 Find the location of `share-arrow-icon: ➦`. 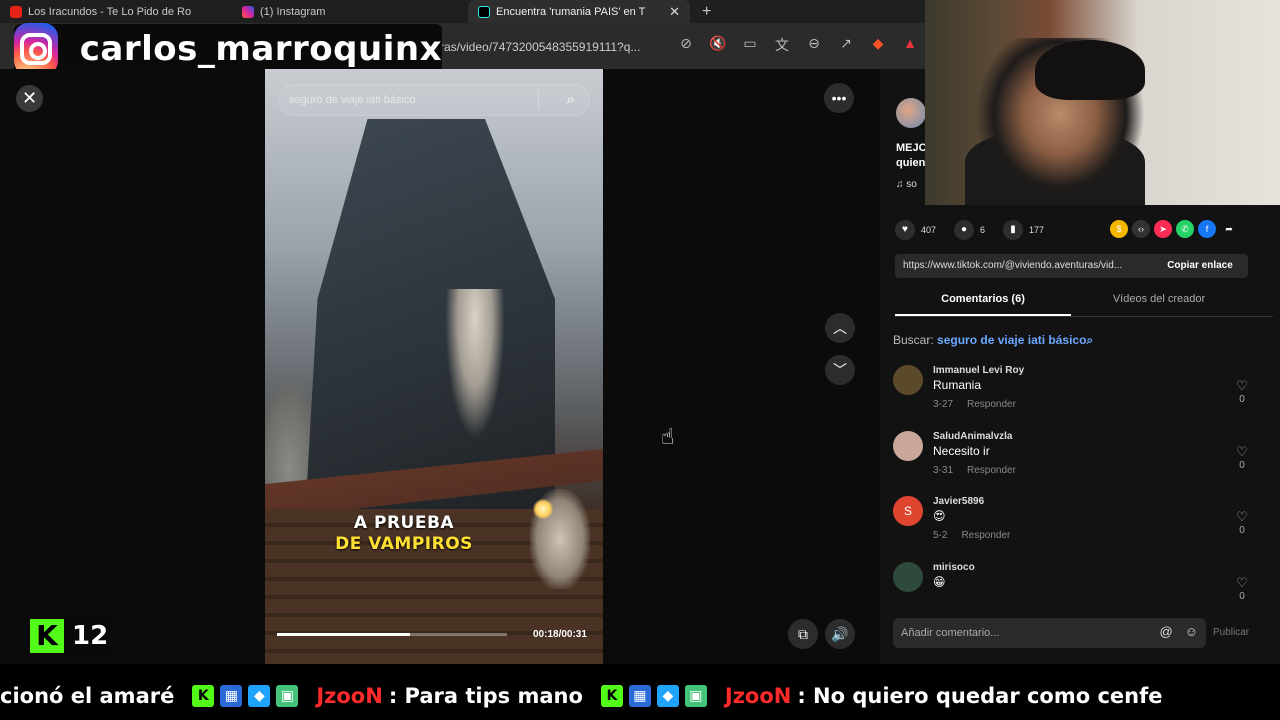

share-arrow-icon: ➦ is located at coordinates (1229, 229).